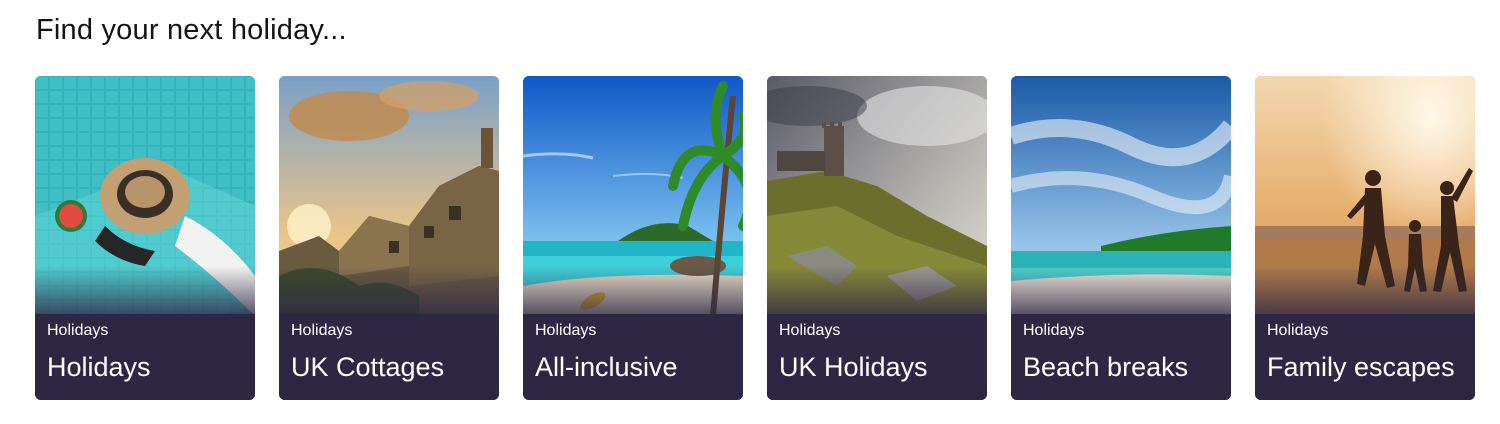 This screenshot has width=1500, height=424. I want to click on card-title: Beach breaks, so click(1106, 367).